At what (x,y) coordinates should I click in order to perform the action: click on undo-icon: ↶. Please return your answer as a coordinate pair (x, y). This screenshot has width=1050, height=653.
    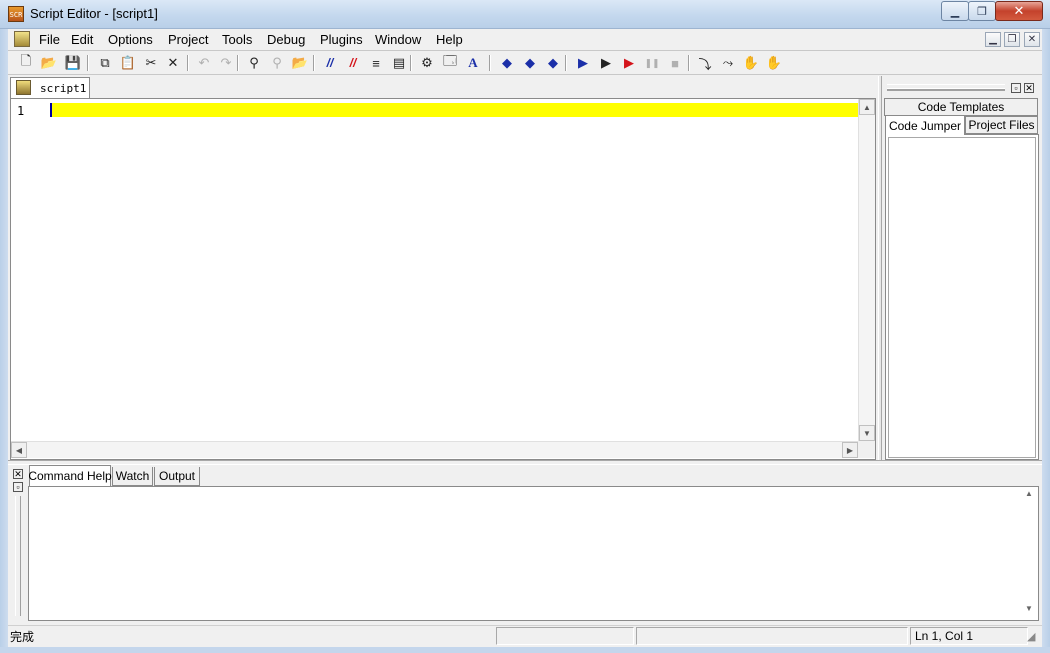
    Looking at the image, I should click on (204, 63).